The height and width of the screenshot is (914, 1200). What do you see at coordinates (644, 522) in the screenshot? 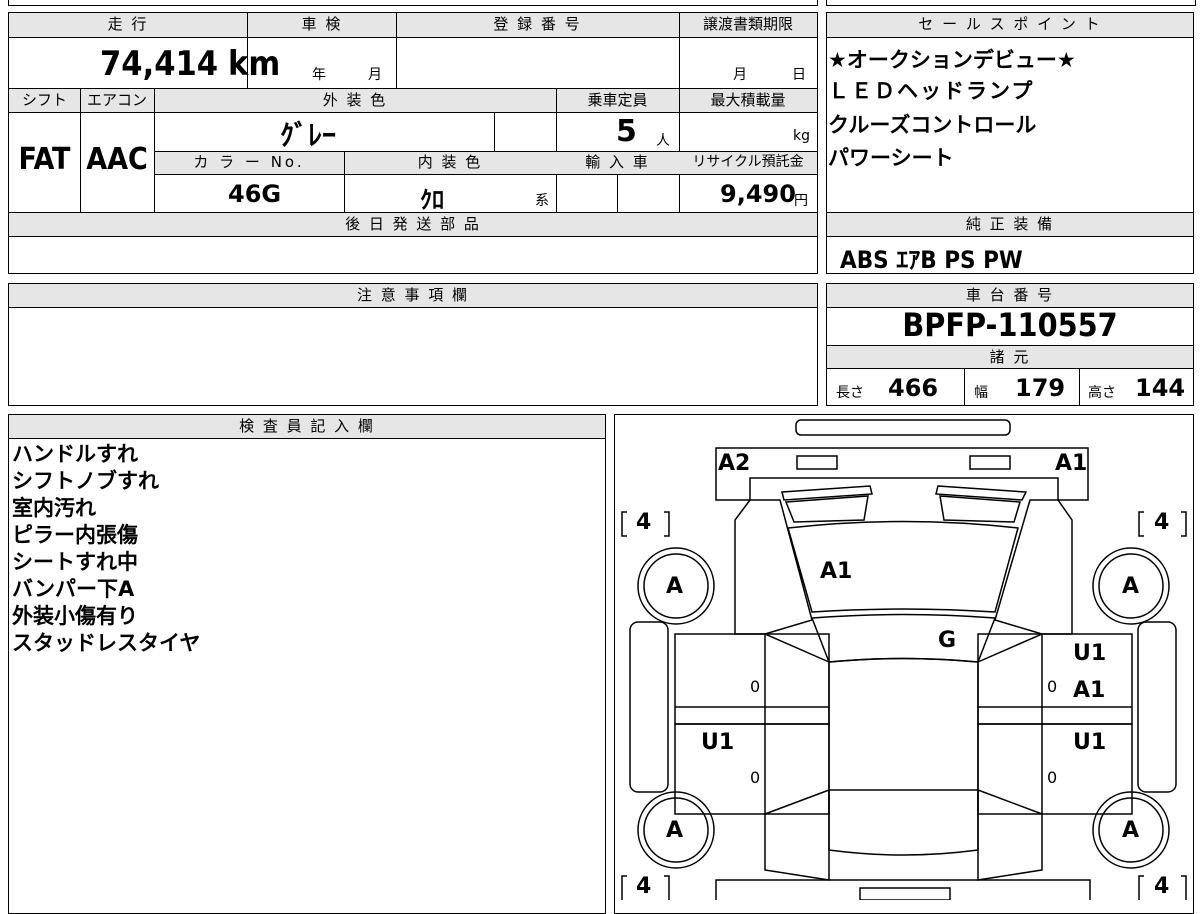
I see `label-tread-fl: 4` at bounding box center [644, 522].